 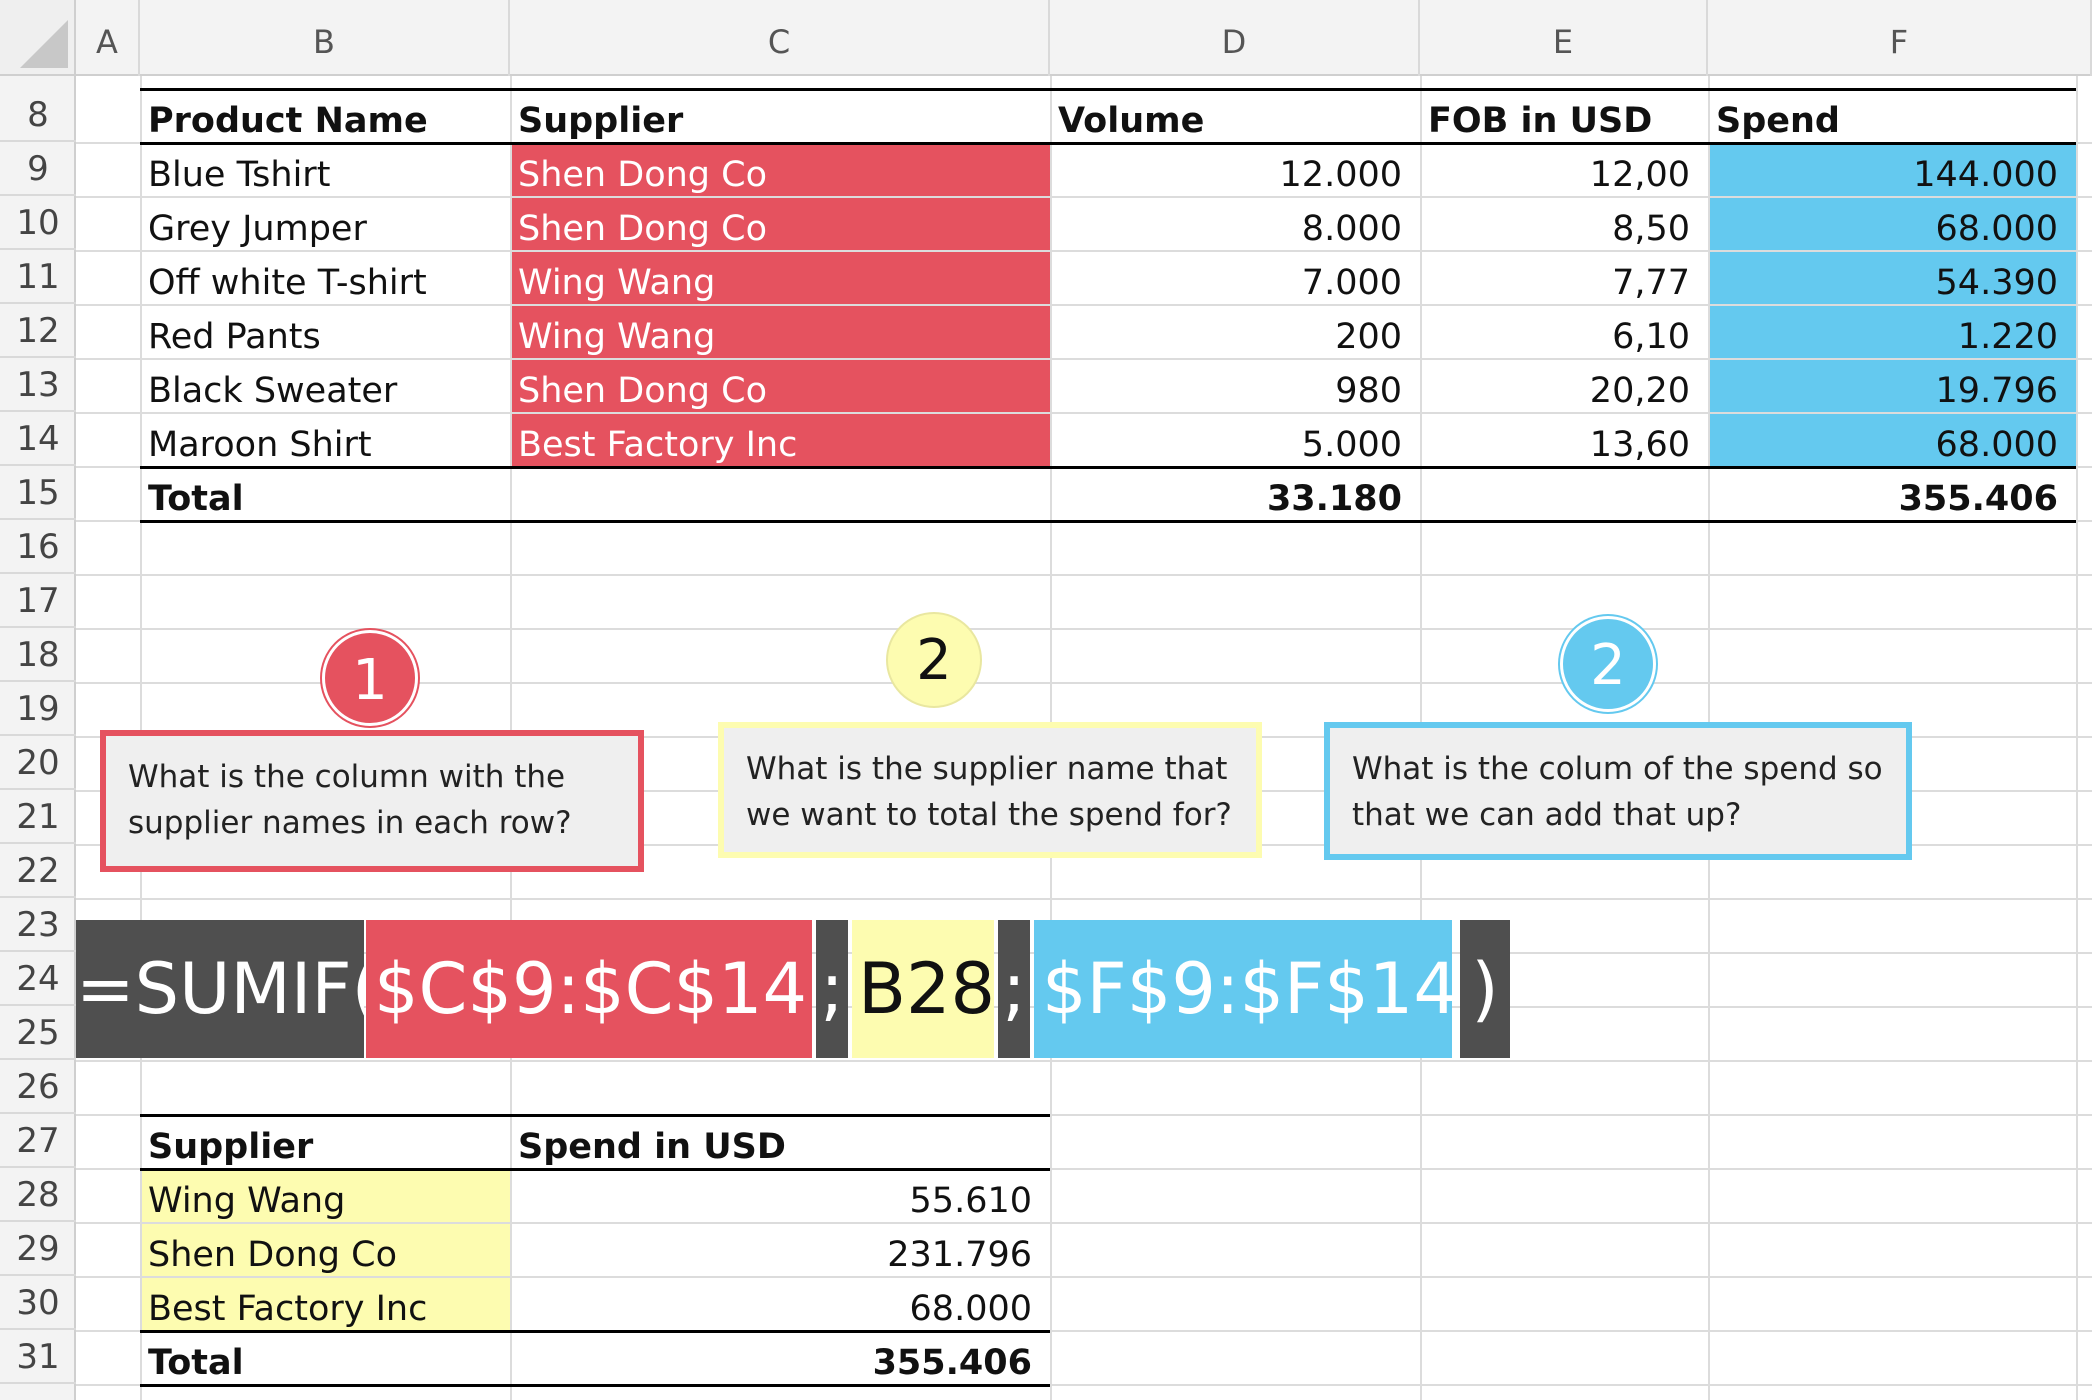 I want to click on table-cell: 200, so click(x=1235, y=335).